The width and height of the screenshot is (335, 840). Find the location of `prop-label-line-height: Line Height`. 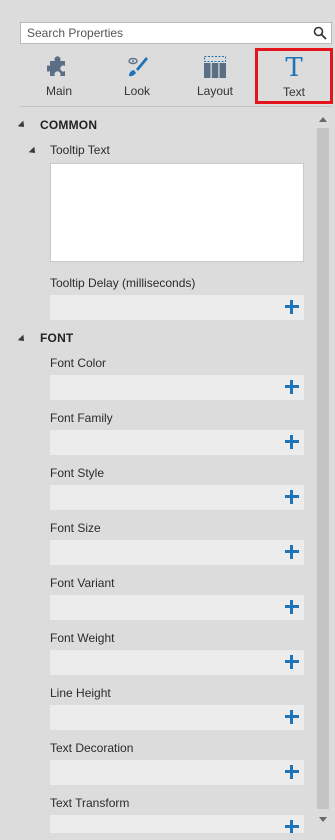

prop-label-line-height: Line Height is located at coordinates (80, 693).